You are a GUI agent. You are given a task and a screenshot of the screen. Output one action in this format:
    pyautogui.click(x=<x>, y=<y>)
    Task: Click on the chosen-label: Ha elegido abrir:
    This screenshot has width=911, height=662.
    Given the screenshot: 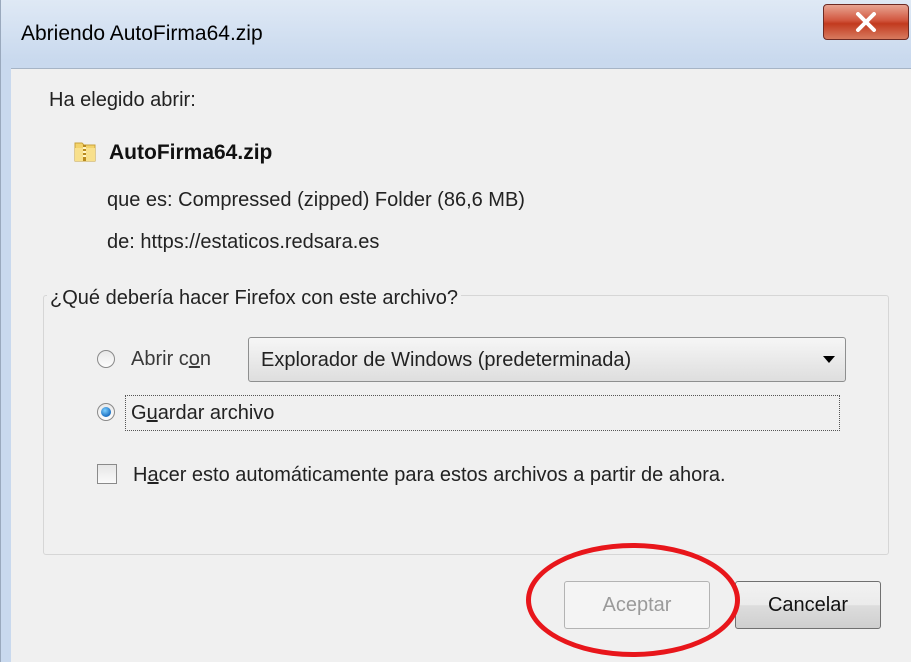 What is the action you would take?
    pyautogui.click(x=122, y=100)
    